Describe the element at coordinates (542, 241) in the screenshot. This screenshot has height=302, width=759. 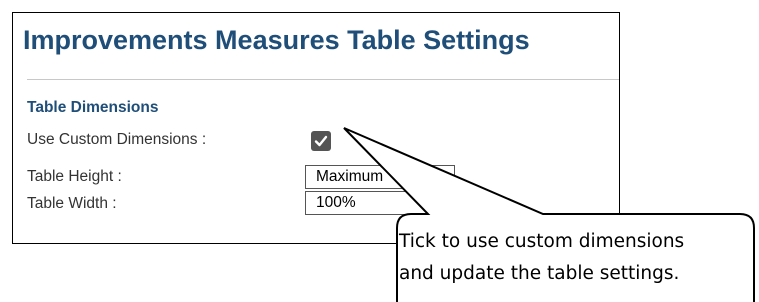
I see `callout-line-1: Tick to use custom dimensions` at that location.